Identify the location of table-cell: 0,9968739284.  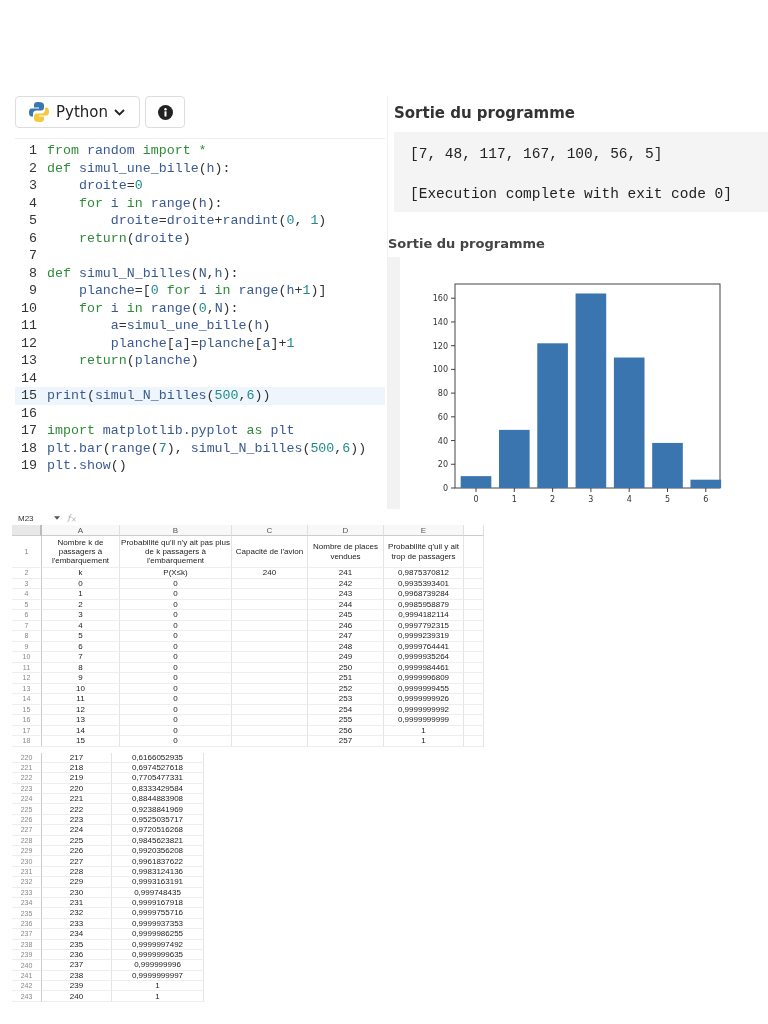
(424, 594).